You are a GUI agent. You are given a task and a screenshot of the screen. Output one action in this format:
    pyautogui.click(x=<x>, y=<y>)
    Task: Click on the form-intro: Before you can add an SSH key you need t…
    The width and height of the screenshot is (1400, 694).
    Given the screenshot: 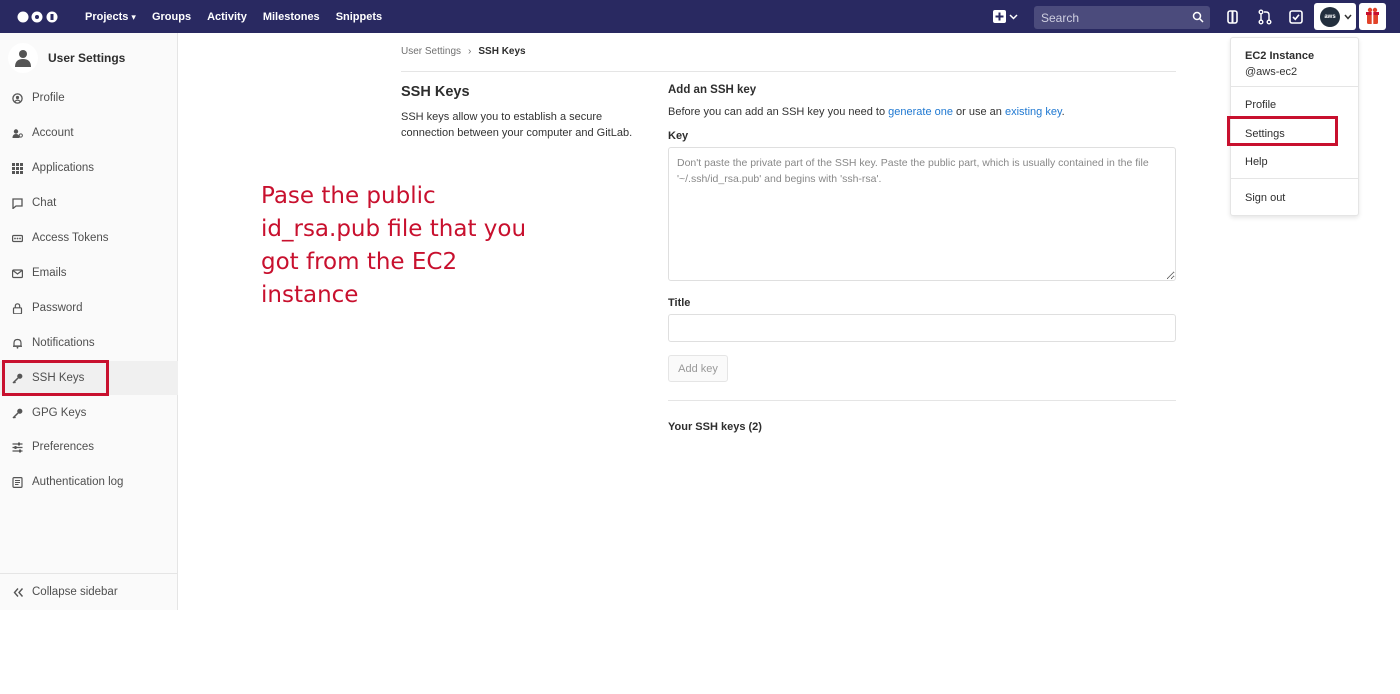 What is the action you would take?
    pyautogui.click(x=866, y=112)
    